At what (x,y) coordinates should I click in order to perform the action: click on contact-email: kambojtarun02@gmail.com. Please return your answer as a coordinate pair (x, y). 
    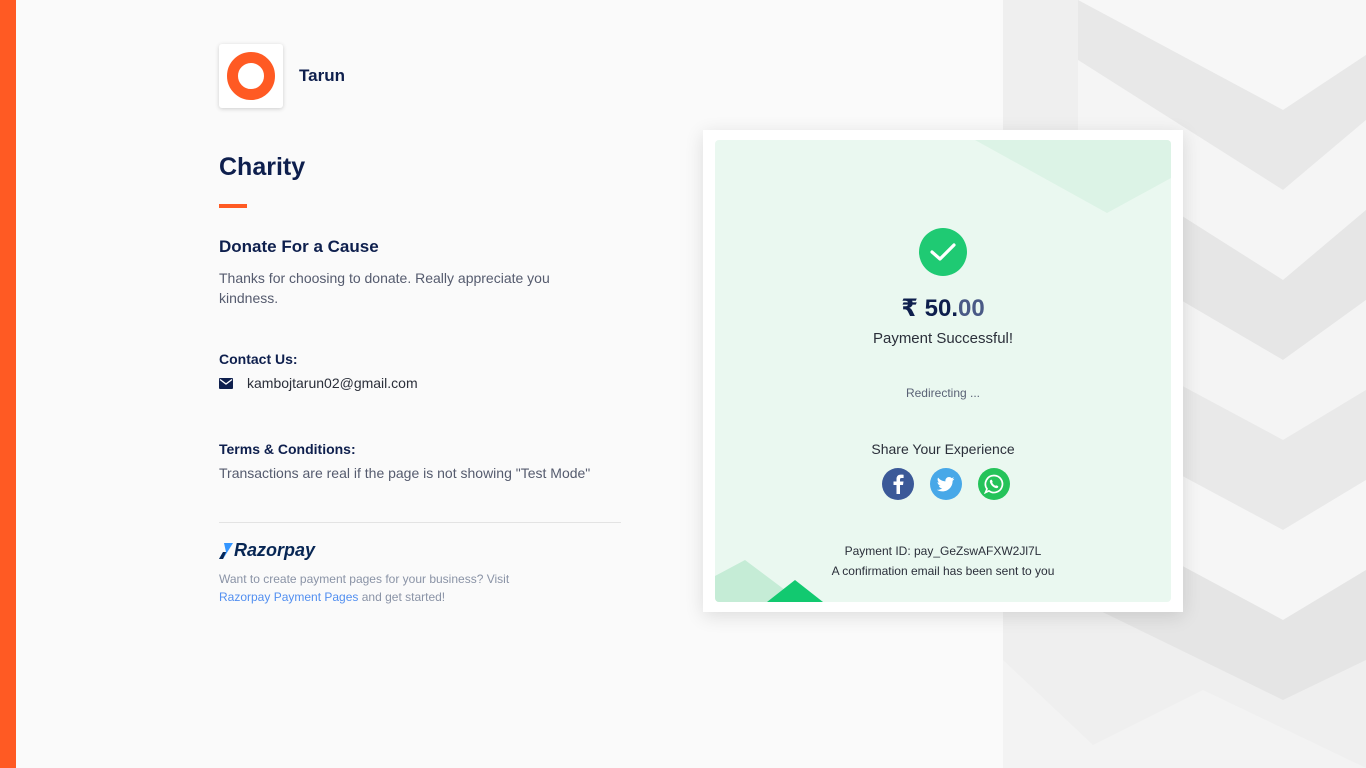
    Looking at the image, I should click on (332, 383).